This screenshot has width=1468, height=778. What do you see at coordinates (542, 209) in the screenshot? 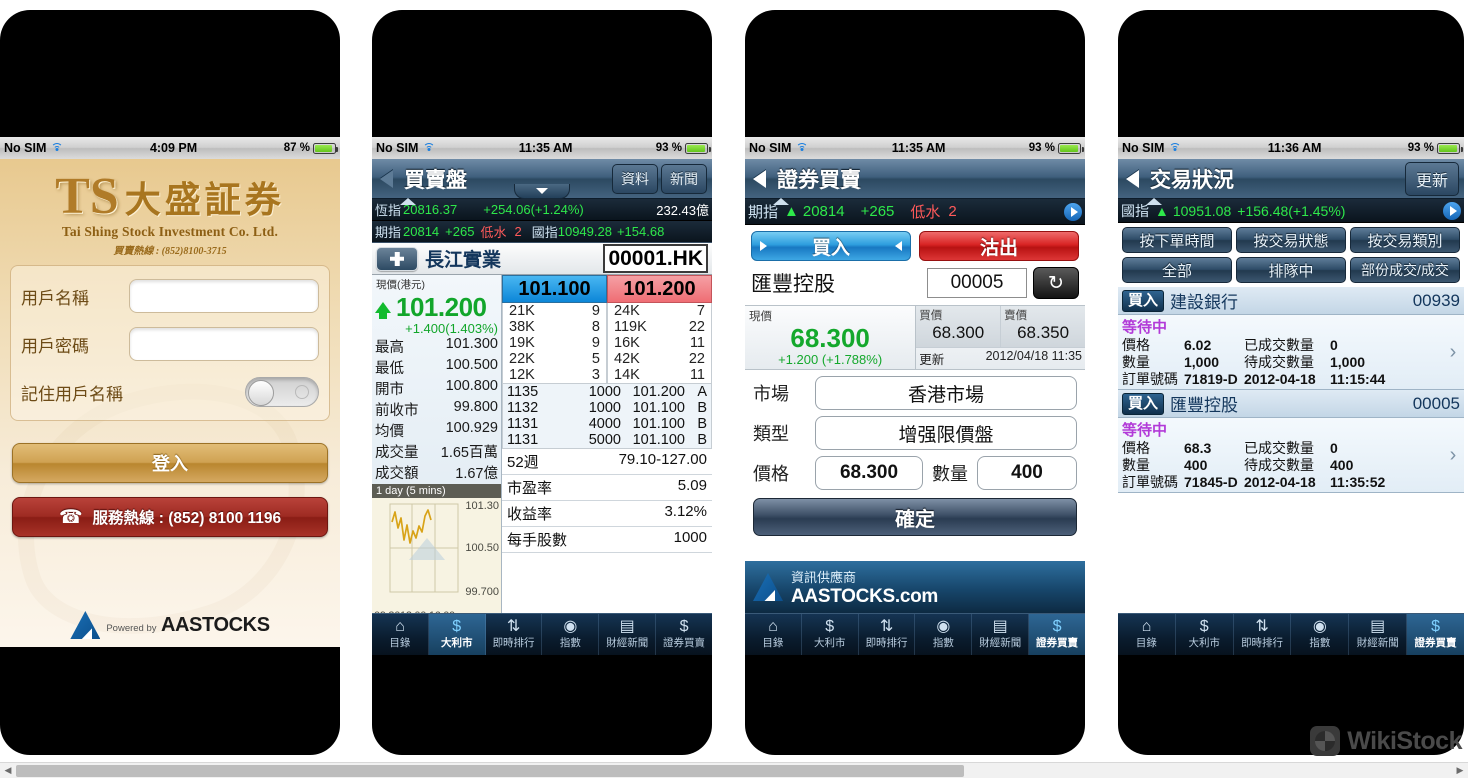
I see `index-ticker-line1: 恆指 20816.37 +254.06(+1.24%) 232.43億` at bounding box center [542, 209].